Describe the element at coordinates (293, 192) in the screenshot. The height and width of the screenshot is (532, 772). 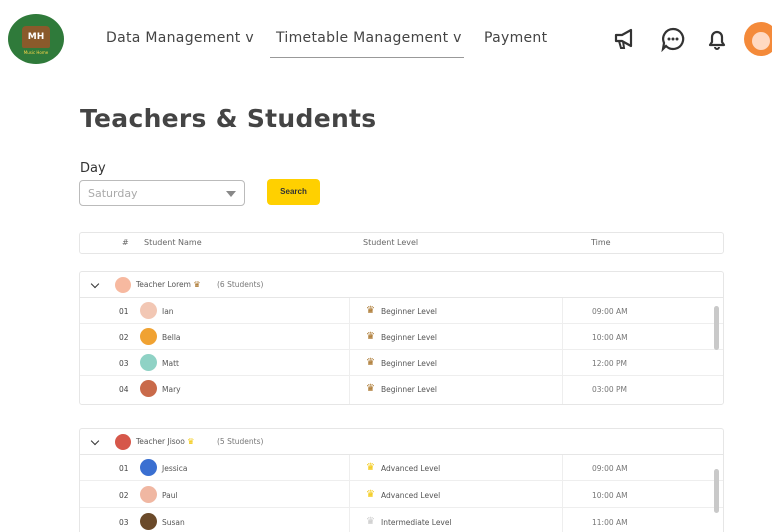
I see `search-button: Search` at that location.